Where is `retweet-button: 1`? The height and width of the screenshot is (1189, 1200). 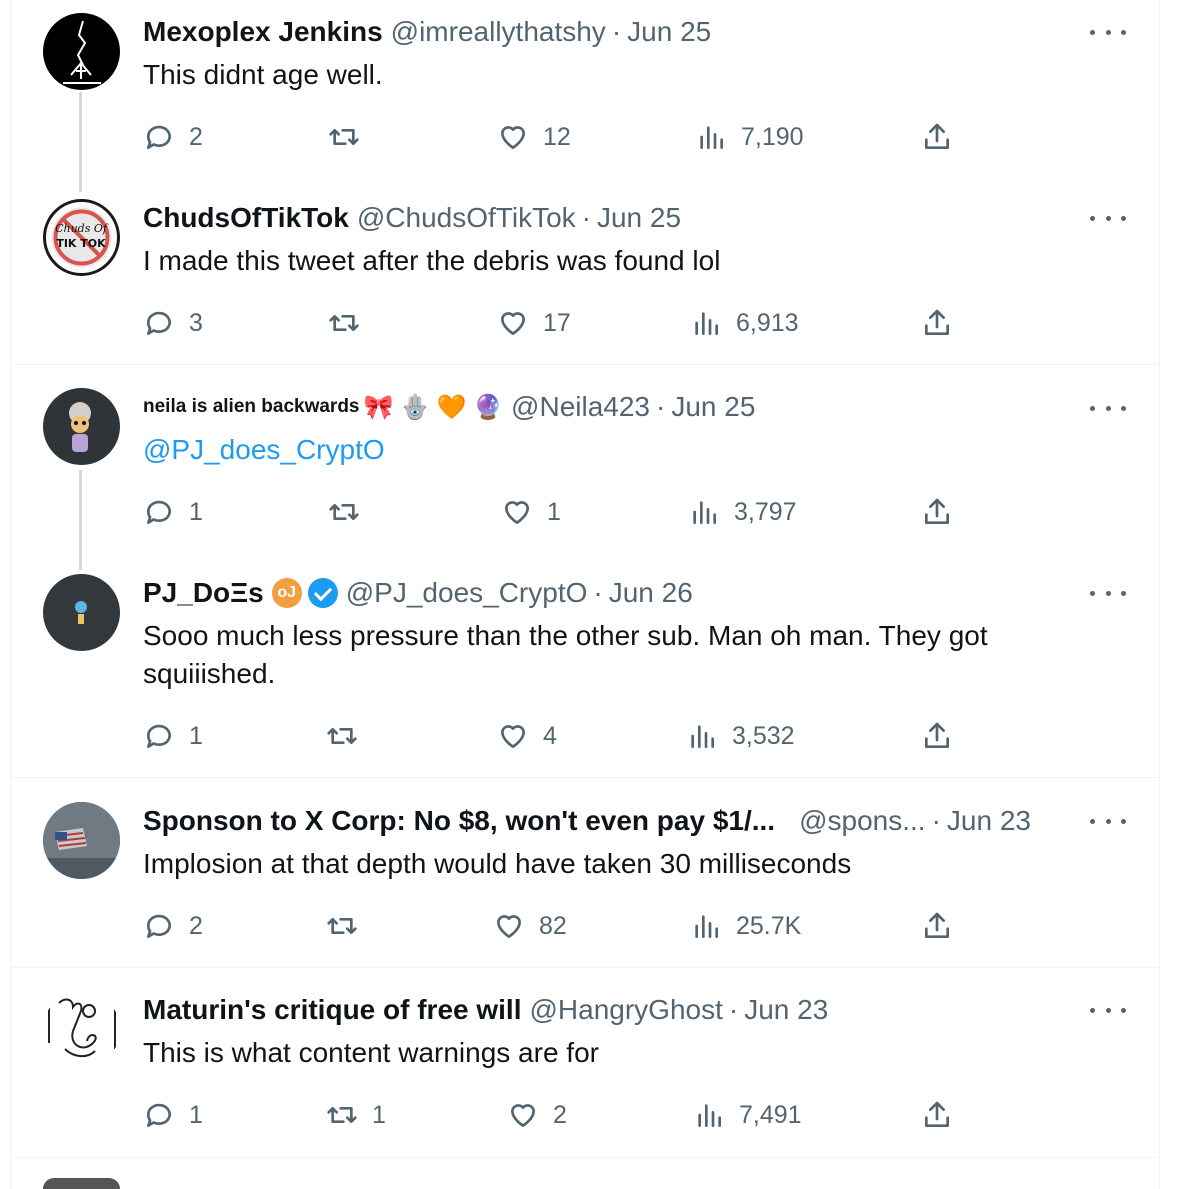
retweet-button: 1 is located at coordinates (356, 1115).